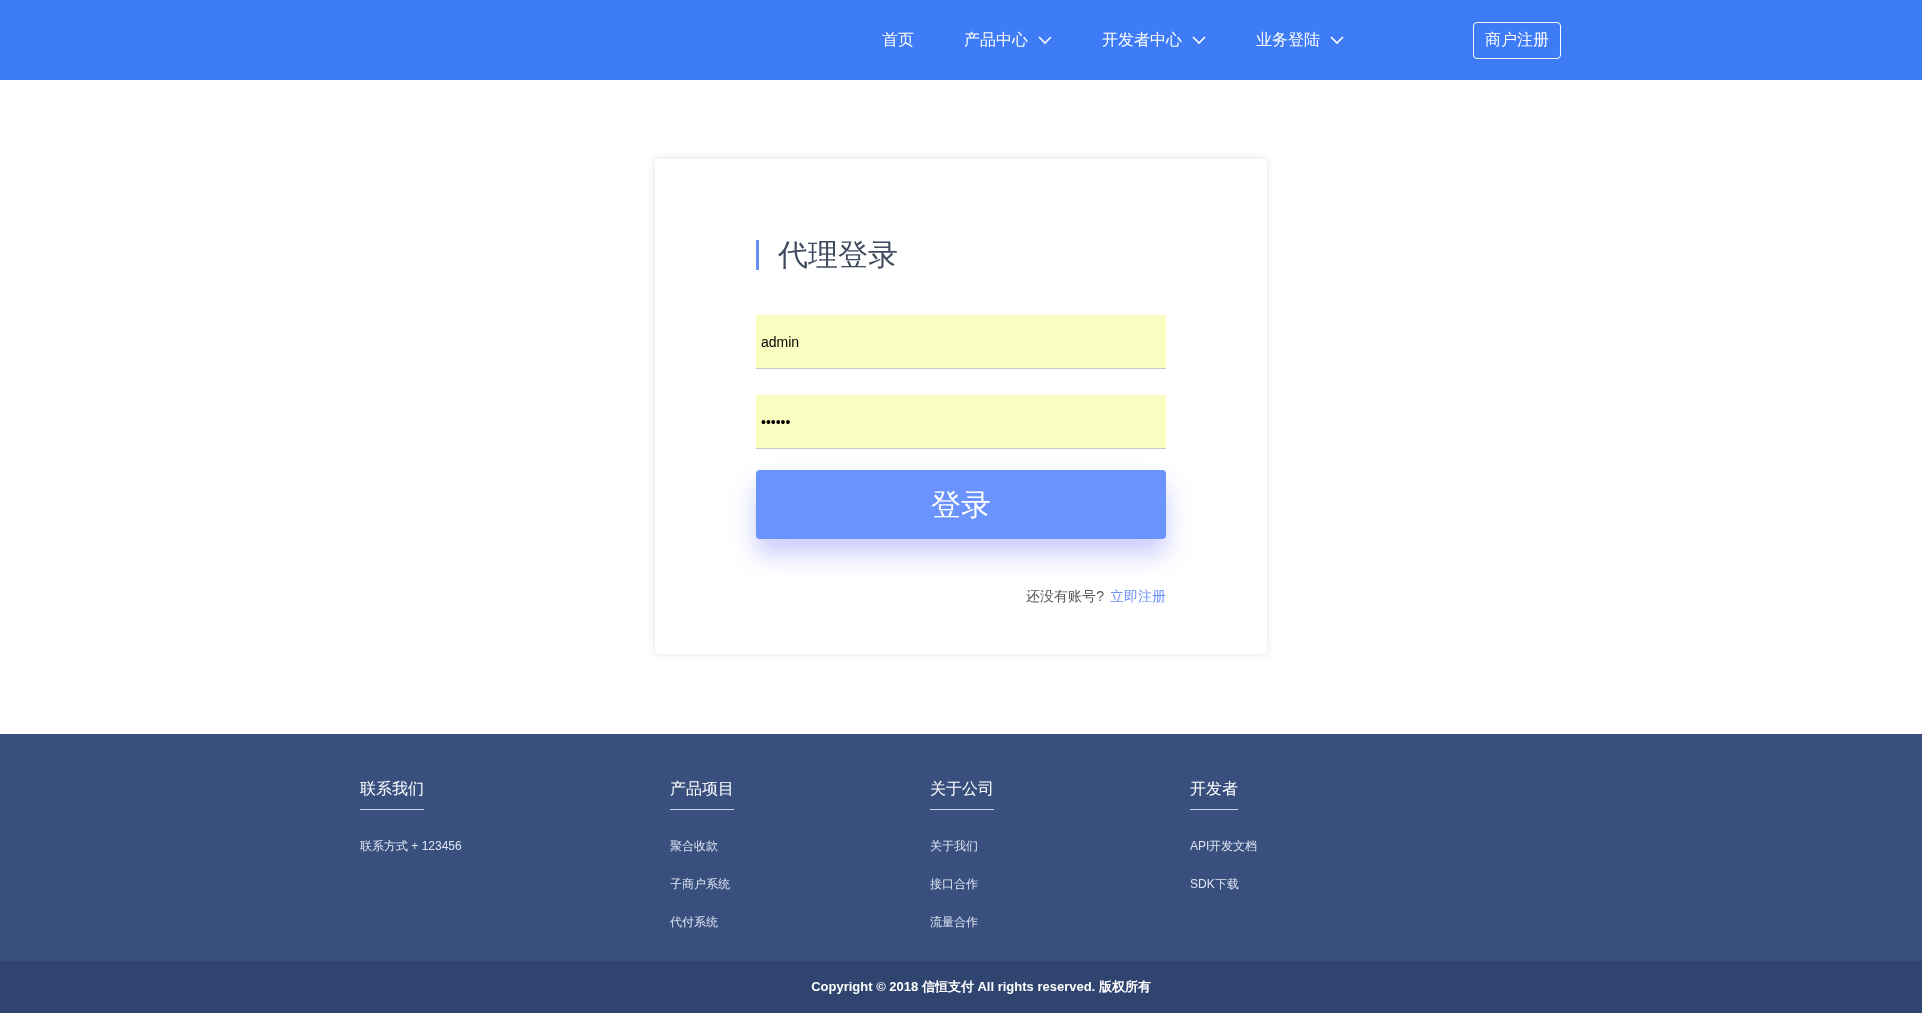 This screenshot has height=1013, width=1922. Describe the element at coordinates (961, 342) in the screenshot. I see `username-field: admin` at that location.